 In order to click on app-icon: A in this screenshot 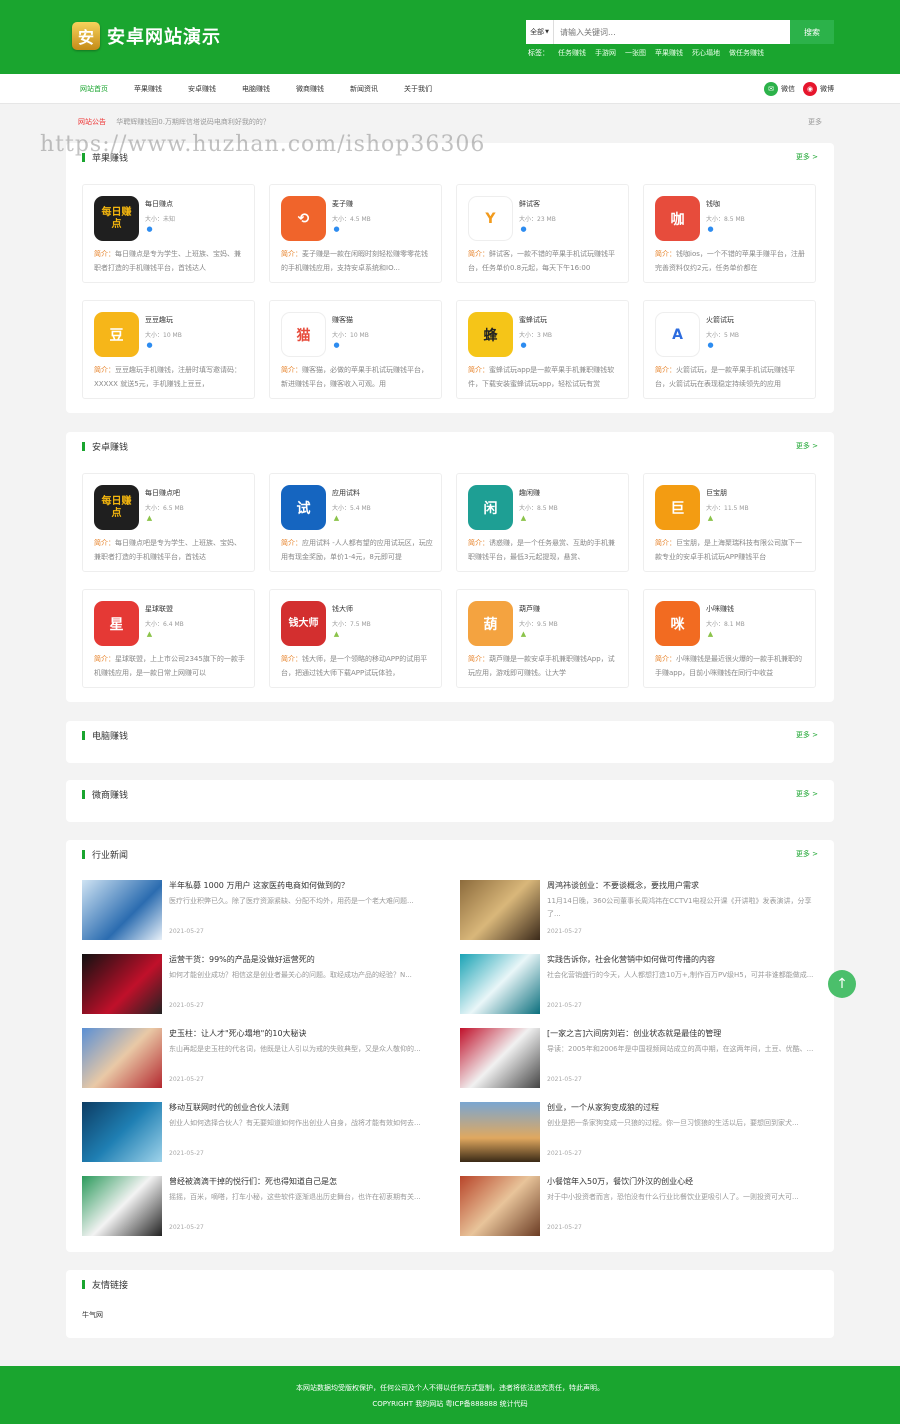, I will do `click(677, 334)`.